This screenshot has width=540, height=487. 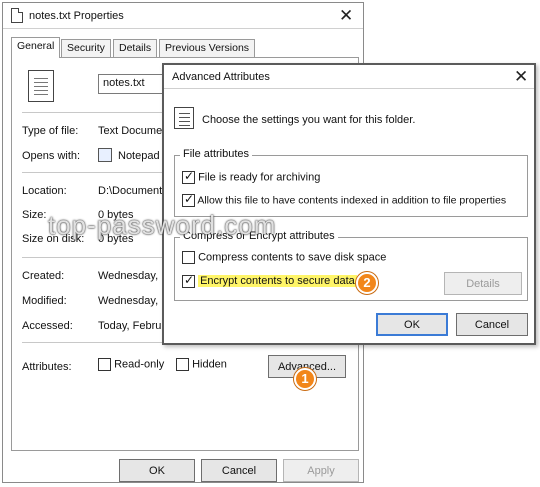 What do you see at coordinates (104, 364) in the screenshot?
I see `read-only-checkbox` at bounding box center [104, 364].